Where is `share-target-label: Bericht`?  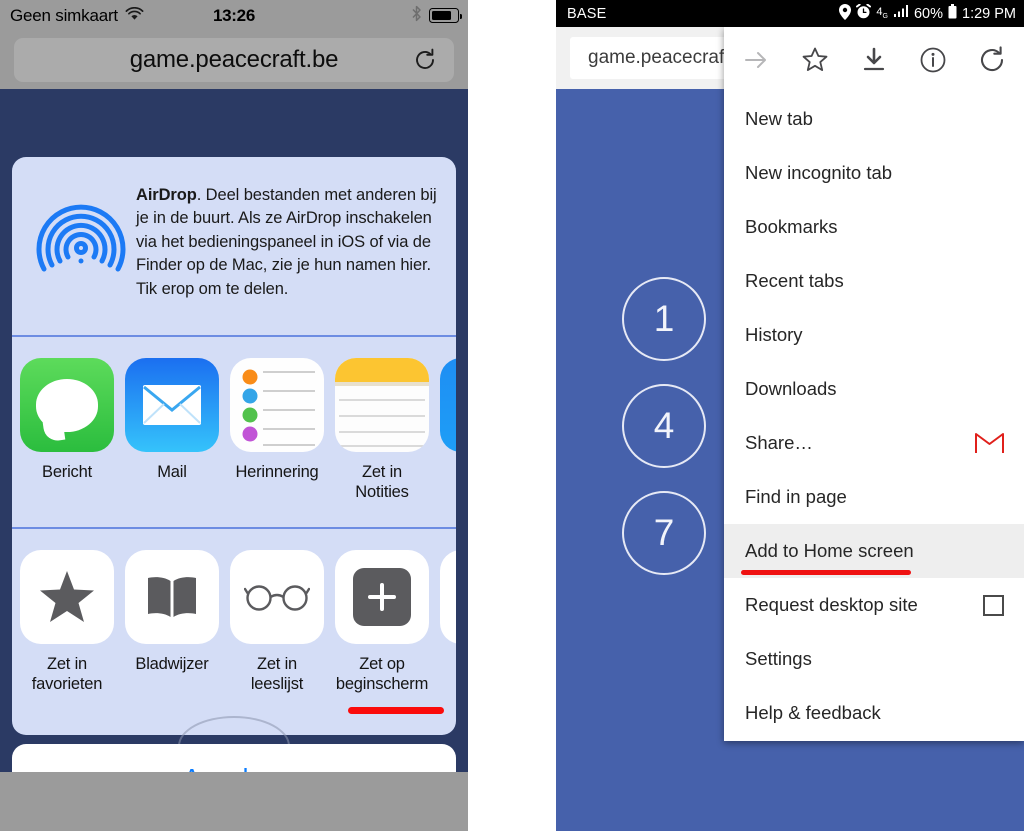
share-target-label: Bericht is located at coordinates (67, 472).